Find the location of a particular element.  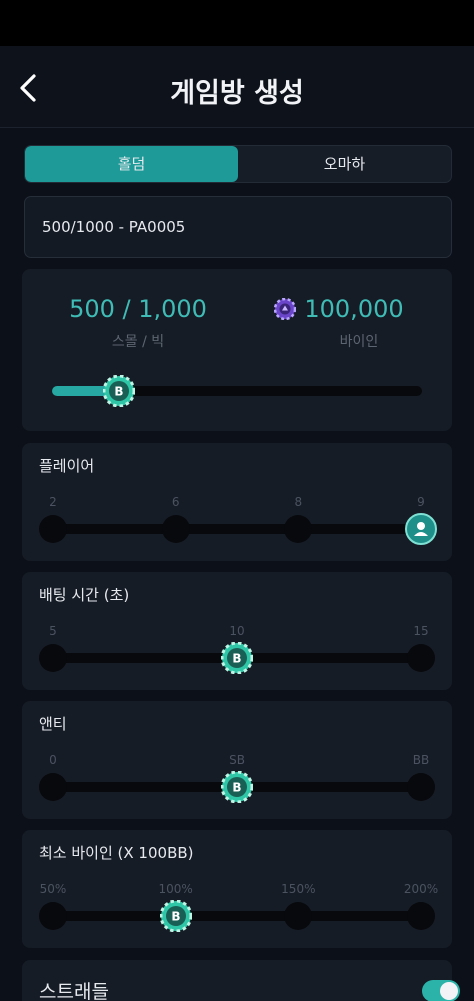

min-buyin-slider-knob: B is located at coordinates (176, 916).